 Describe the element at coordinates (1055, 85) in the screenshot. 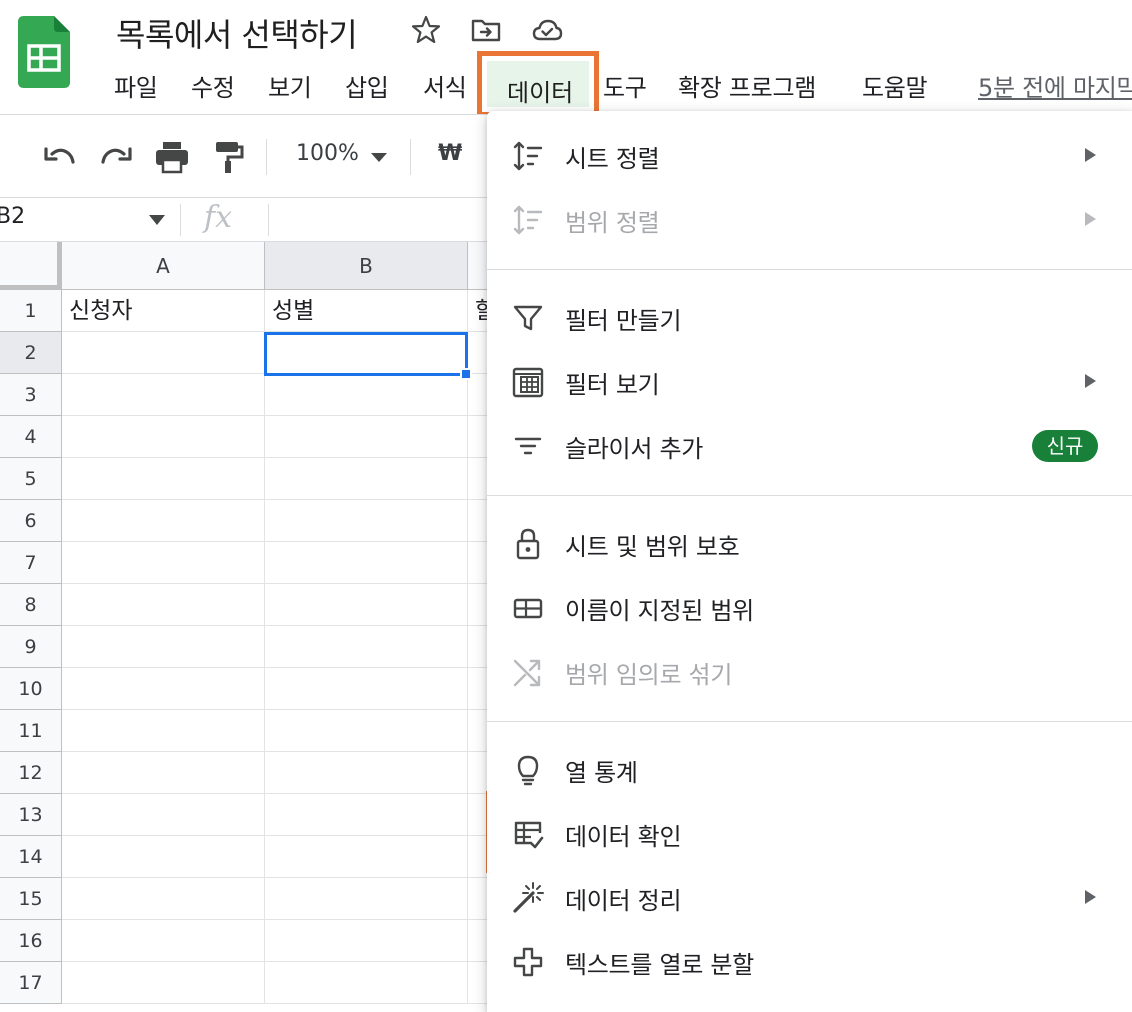

I see `last-edit-link: 5분 전에 마지막` at that location.